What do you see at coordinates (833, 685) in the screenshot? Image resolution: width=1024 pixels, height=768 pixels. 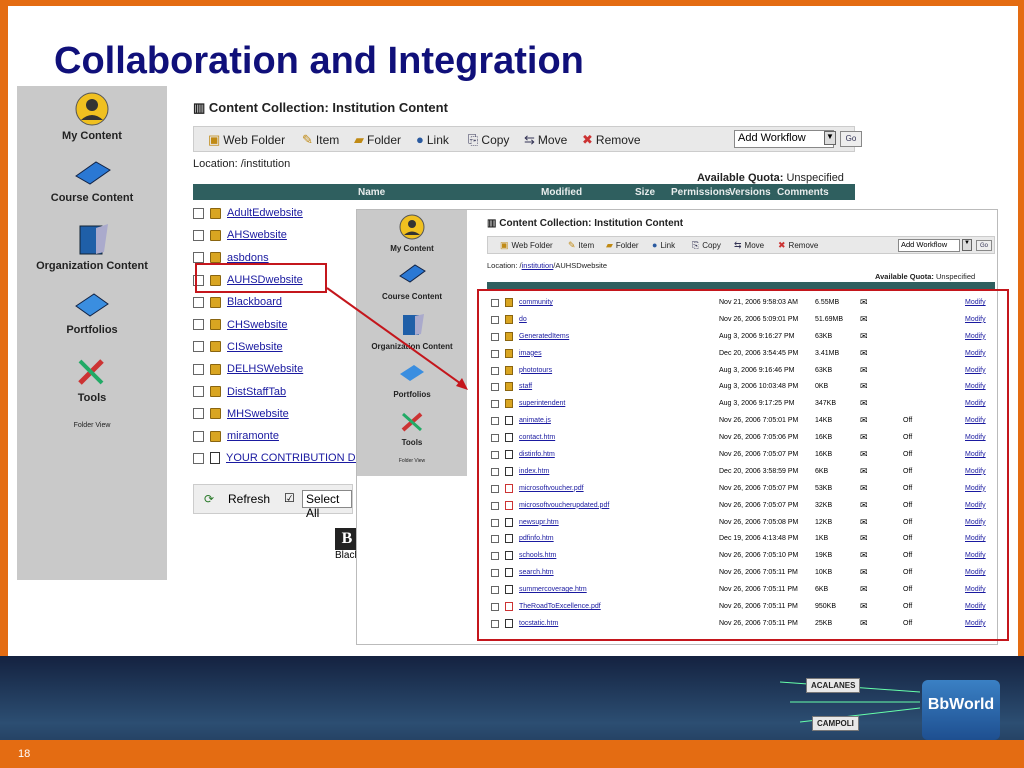 I see `acalanes-badge: ACALANES` at bounding box center [833, 685].